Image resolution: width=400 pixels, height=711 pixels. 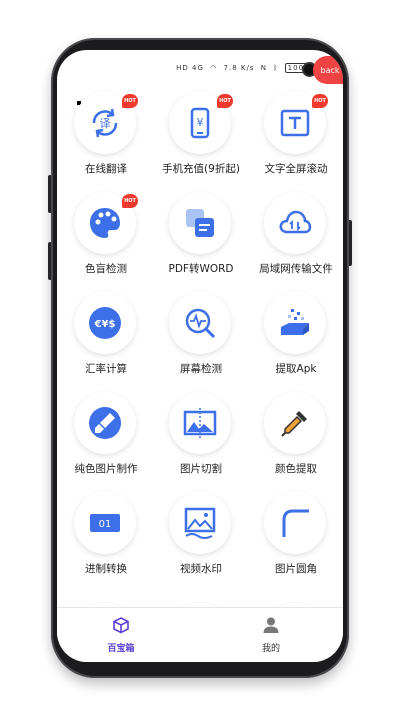 I want to click on back-button: back, so click(x=328, y=70).